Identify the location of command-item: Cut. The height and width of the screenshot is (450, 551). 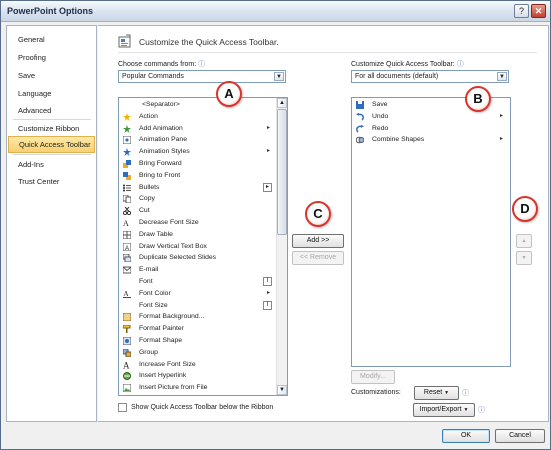
(198, 211).